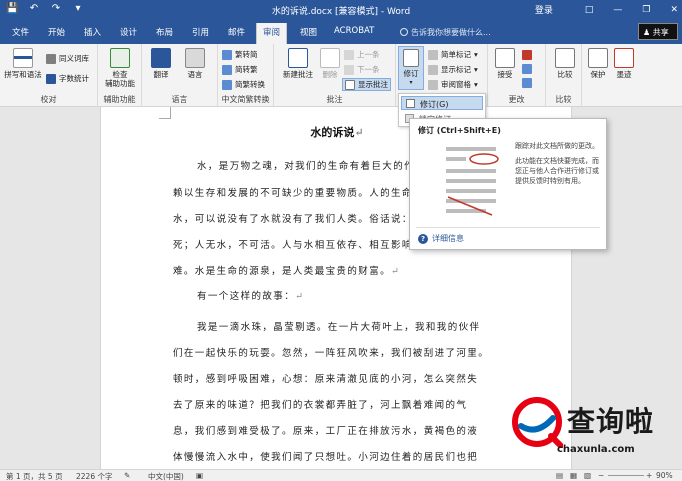  What do you see at coordinates (601, 475) in the screenshot?
I see `zoom-out-icon: −` at bounding box center [601, 475].